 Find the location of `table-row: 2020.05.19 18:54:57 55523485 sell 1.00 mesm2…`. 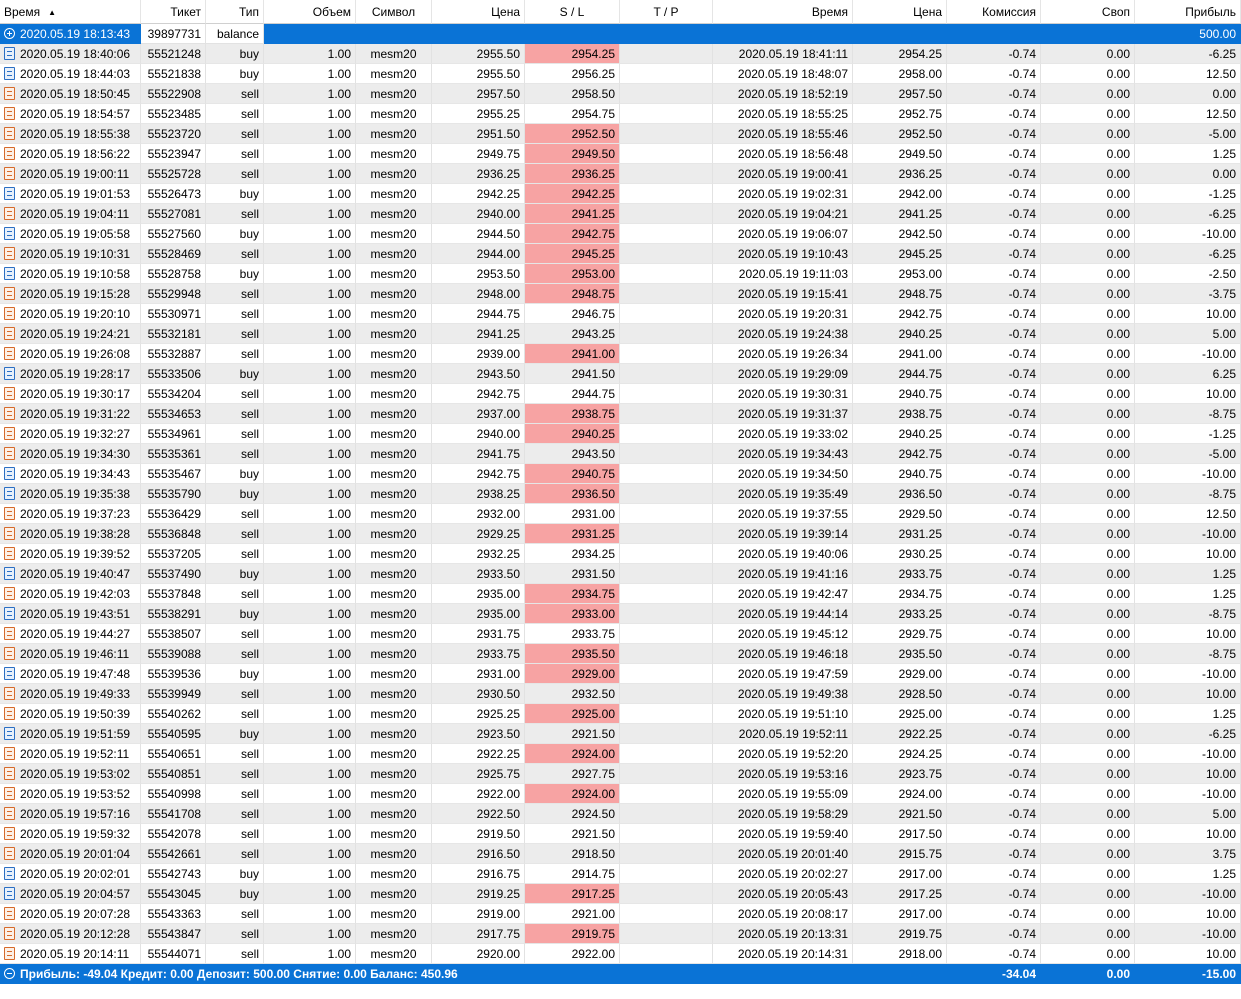

table-row: 2020.05.19 18:54:57 55523485 sell 1.00 mesm2… is located at coordinates (620, 114).